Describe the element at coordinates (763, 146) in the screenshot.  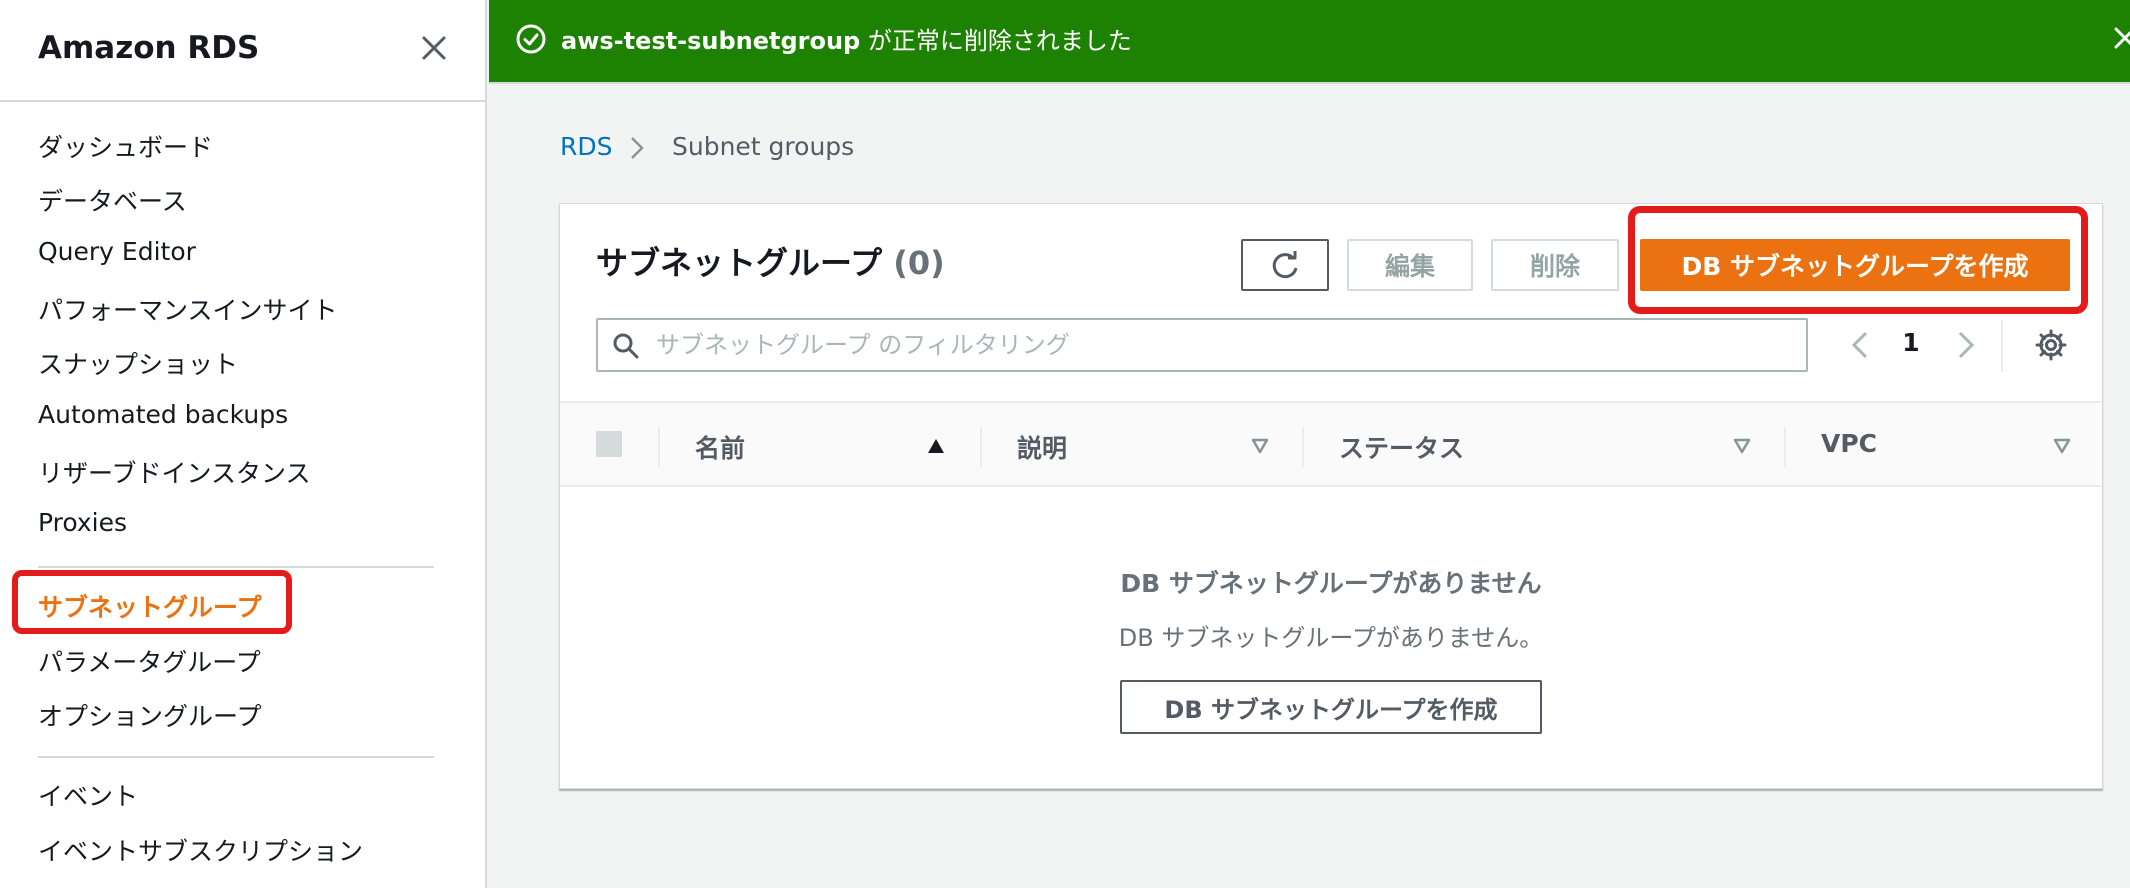
I see `breadcrumb-current: Subnet groups` at that location.